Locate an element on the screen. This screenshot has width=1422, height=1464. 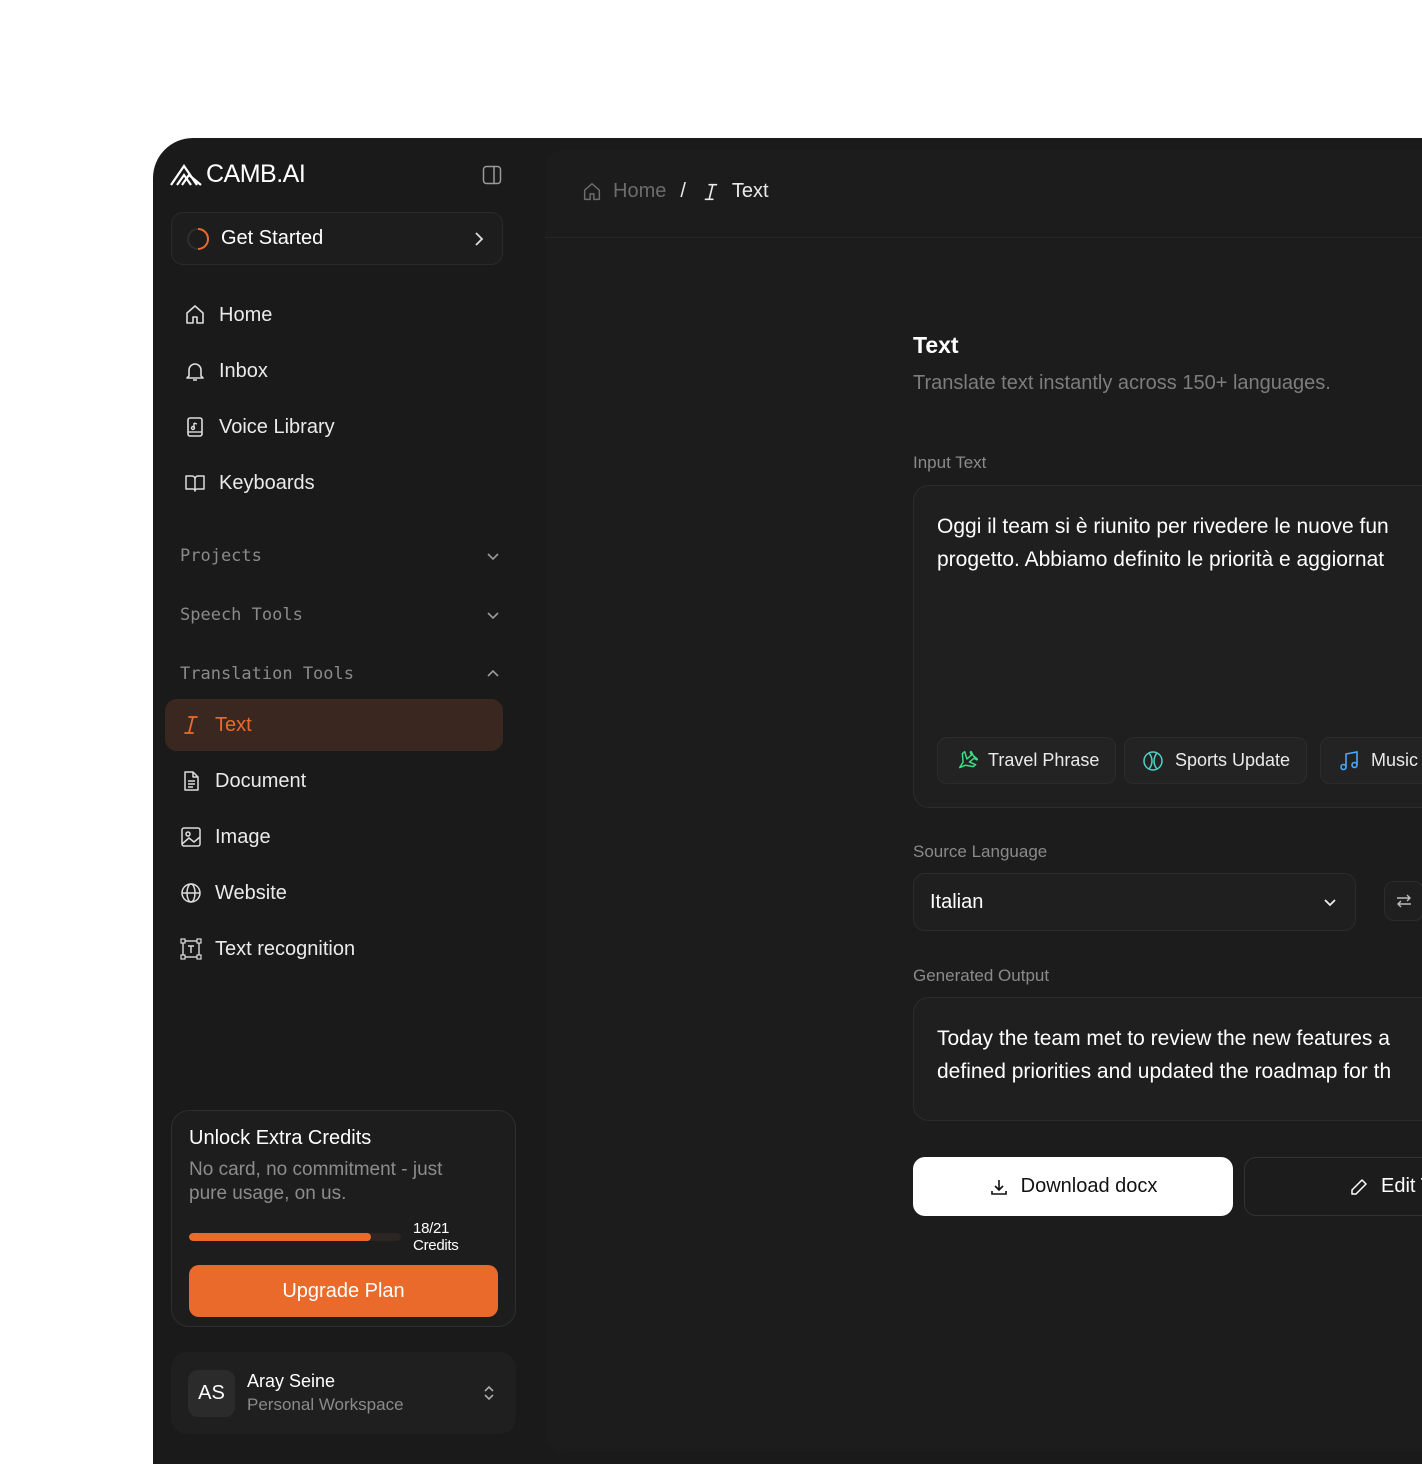
music-note-icon is located at coordinates (1349, 760).